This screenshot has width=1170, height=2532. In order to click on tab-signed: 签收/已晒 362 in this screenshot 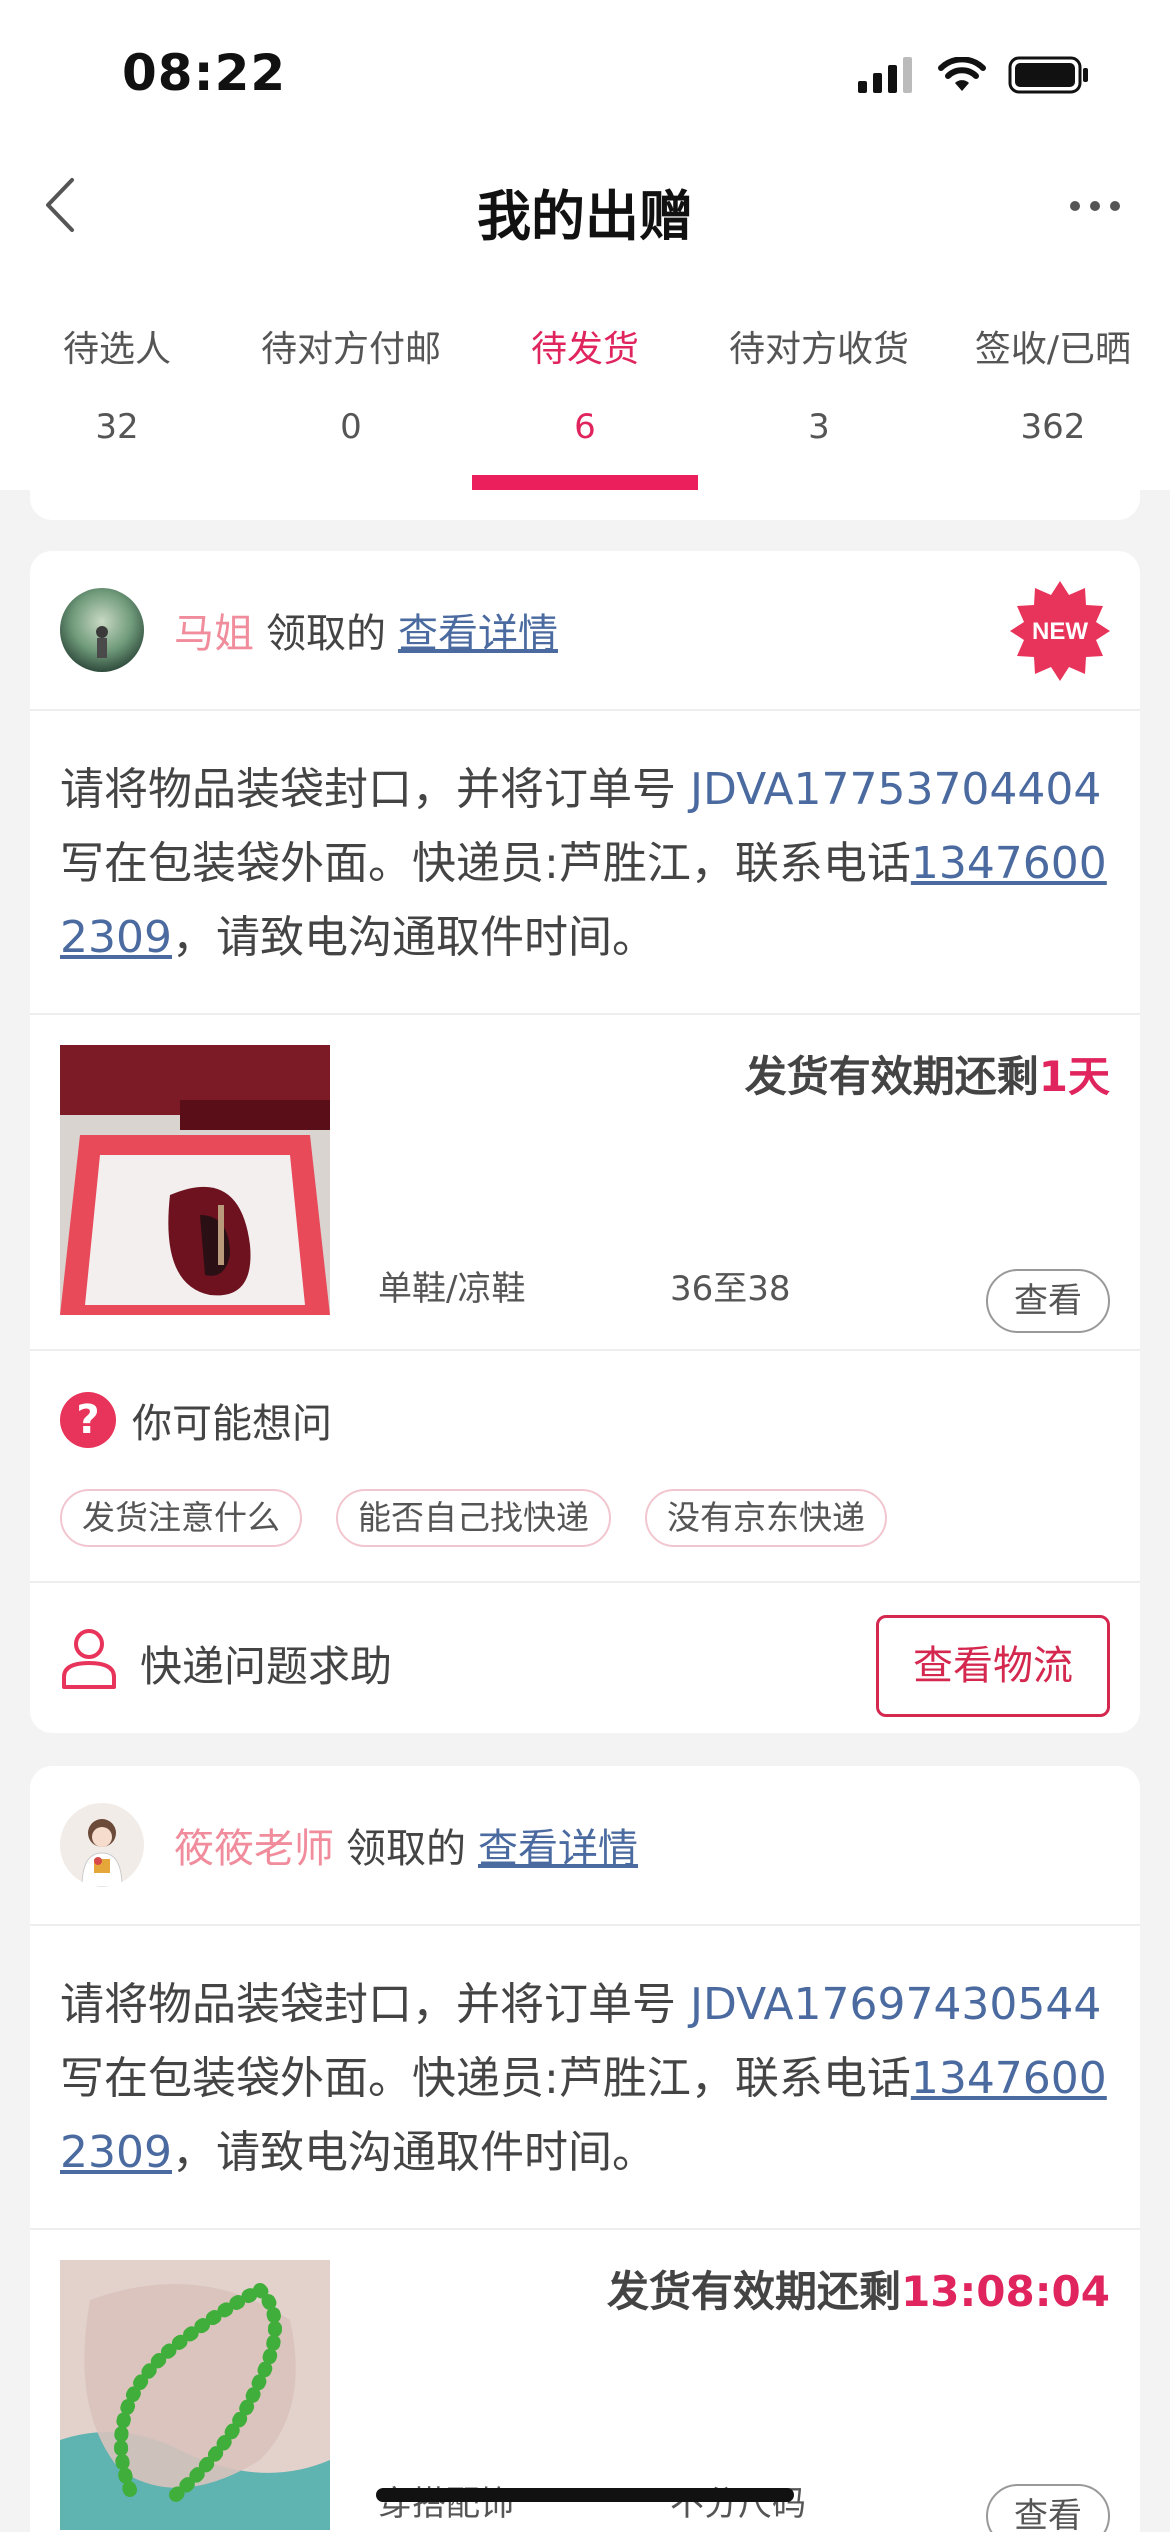, I will do `click(1053, 386)`.